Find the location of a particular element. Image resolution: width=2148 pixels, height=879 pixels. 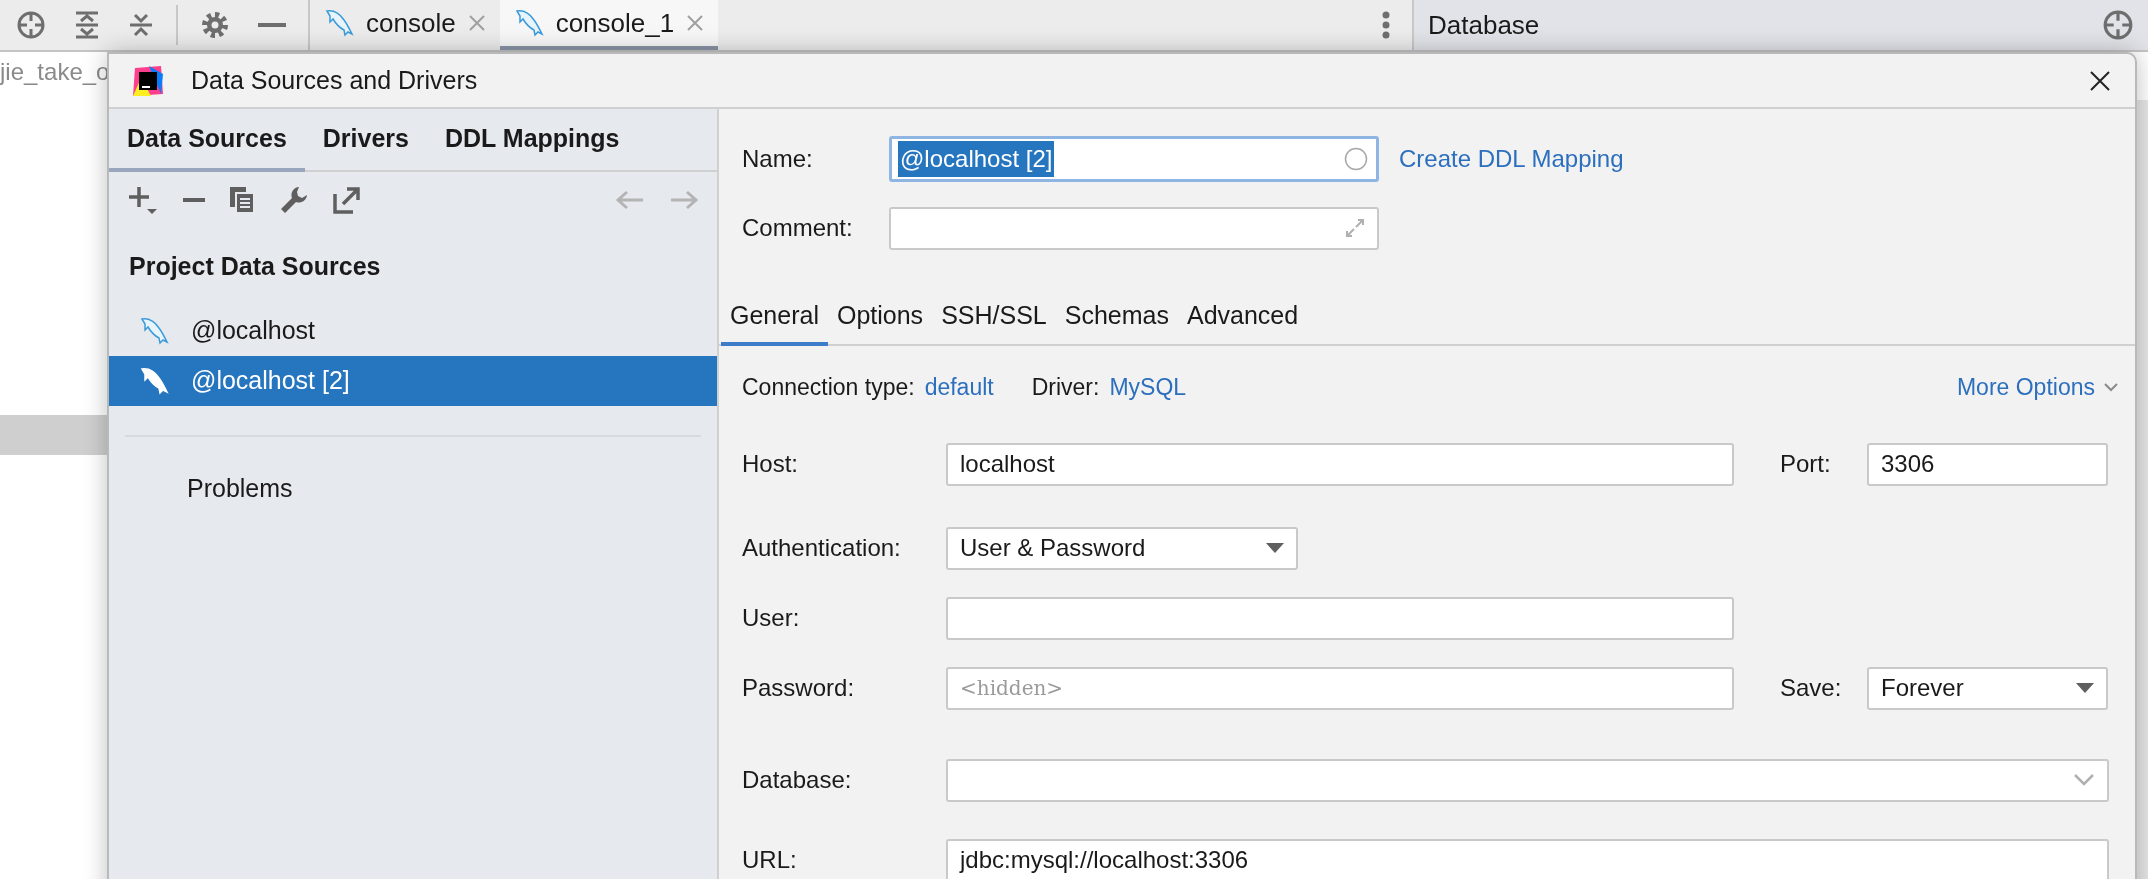

more-icon is located at coordinates (1386, 25).